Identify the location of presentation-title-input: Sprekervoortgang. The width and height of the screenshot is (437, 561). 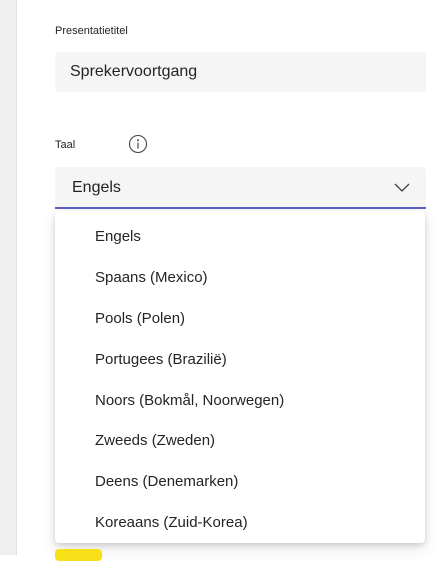
(240, 72).